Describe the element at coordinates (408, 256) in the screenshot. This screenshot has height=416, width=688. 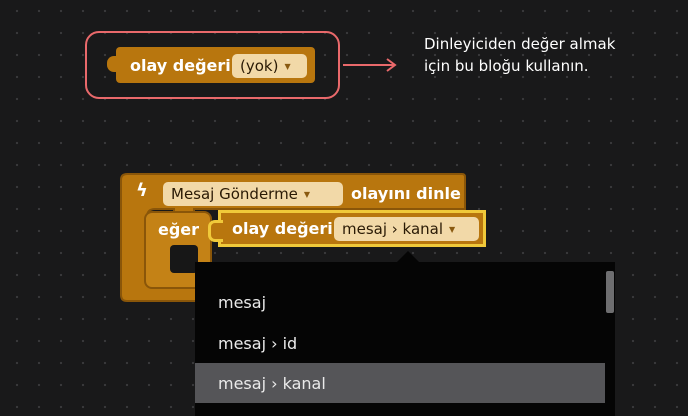
I see `menu-pointer` at that location.